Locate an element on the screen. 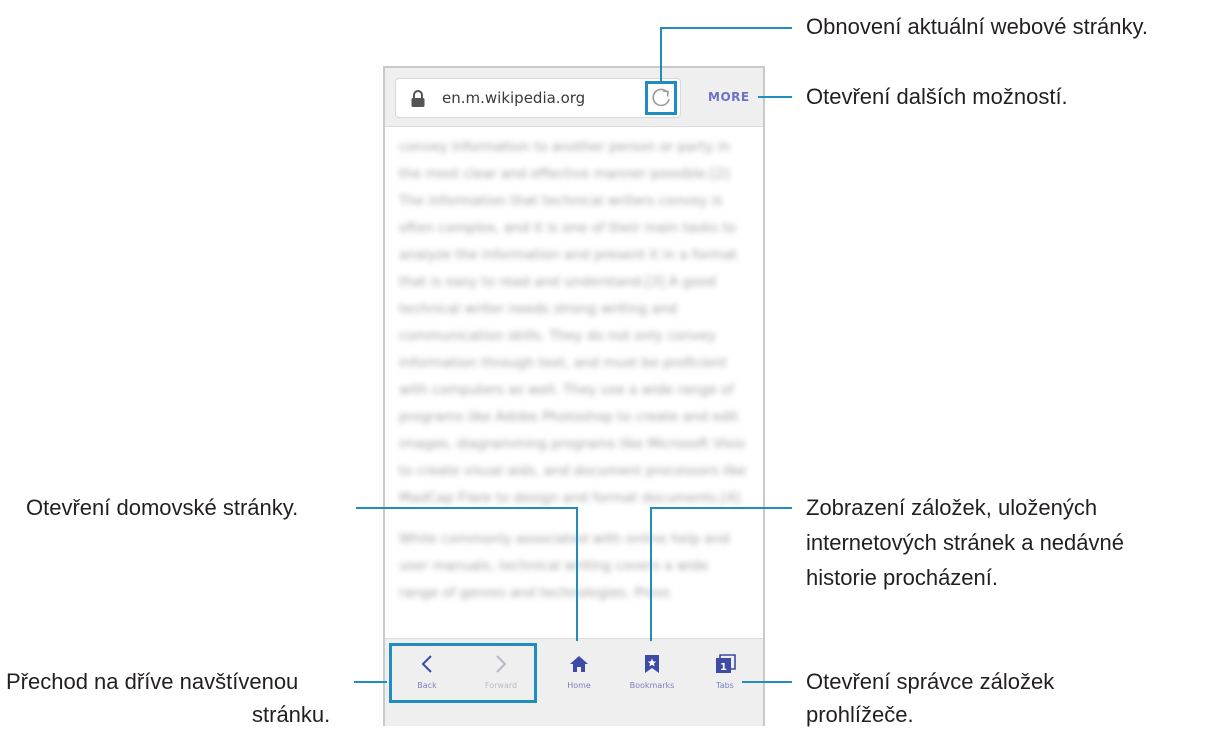 This screenshot has width=1208, height=730. home-leader-v is located at coordinates (577, 574).